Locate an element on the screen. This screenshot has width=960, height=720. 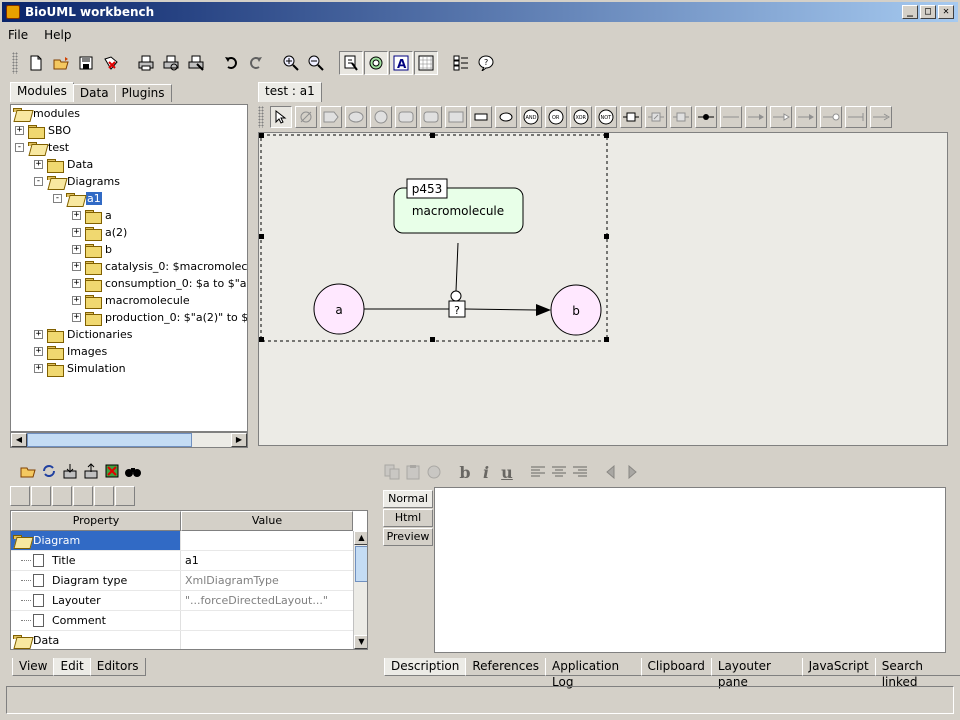
tab-application-log: Application Log is located at coordinates (593, 673).